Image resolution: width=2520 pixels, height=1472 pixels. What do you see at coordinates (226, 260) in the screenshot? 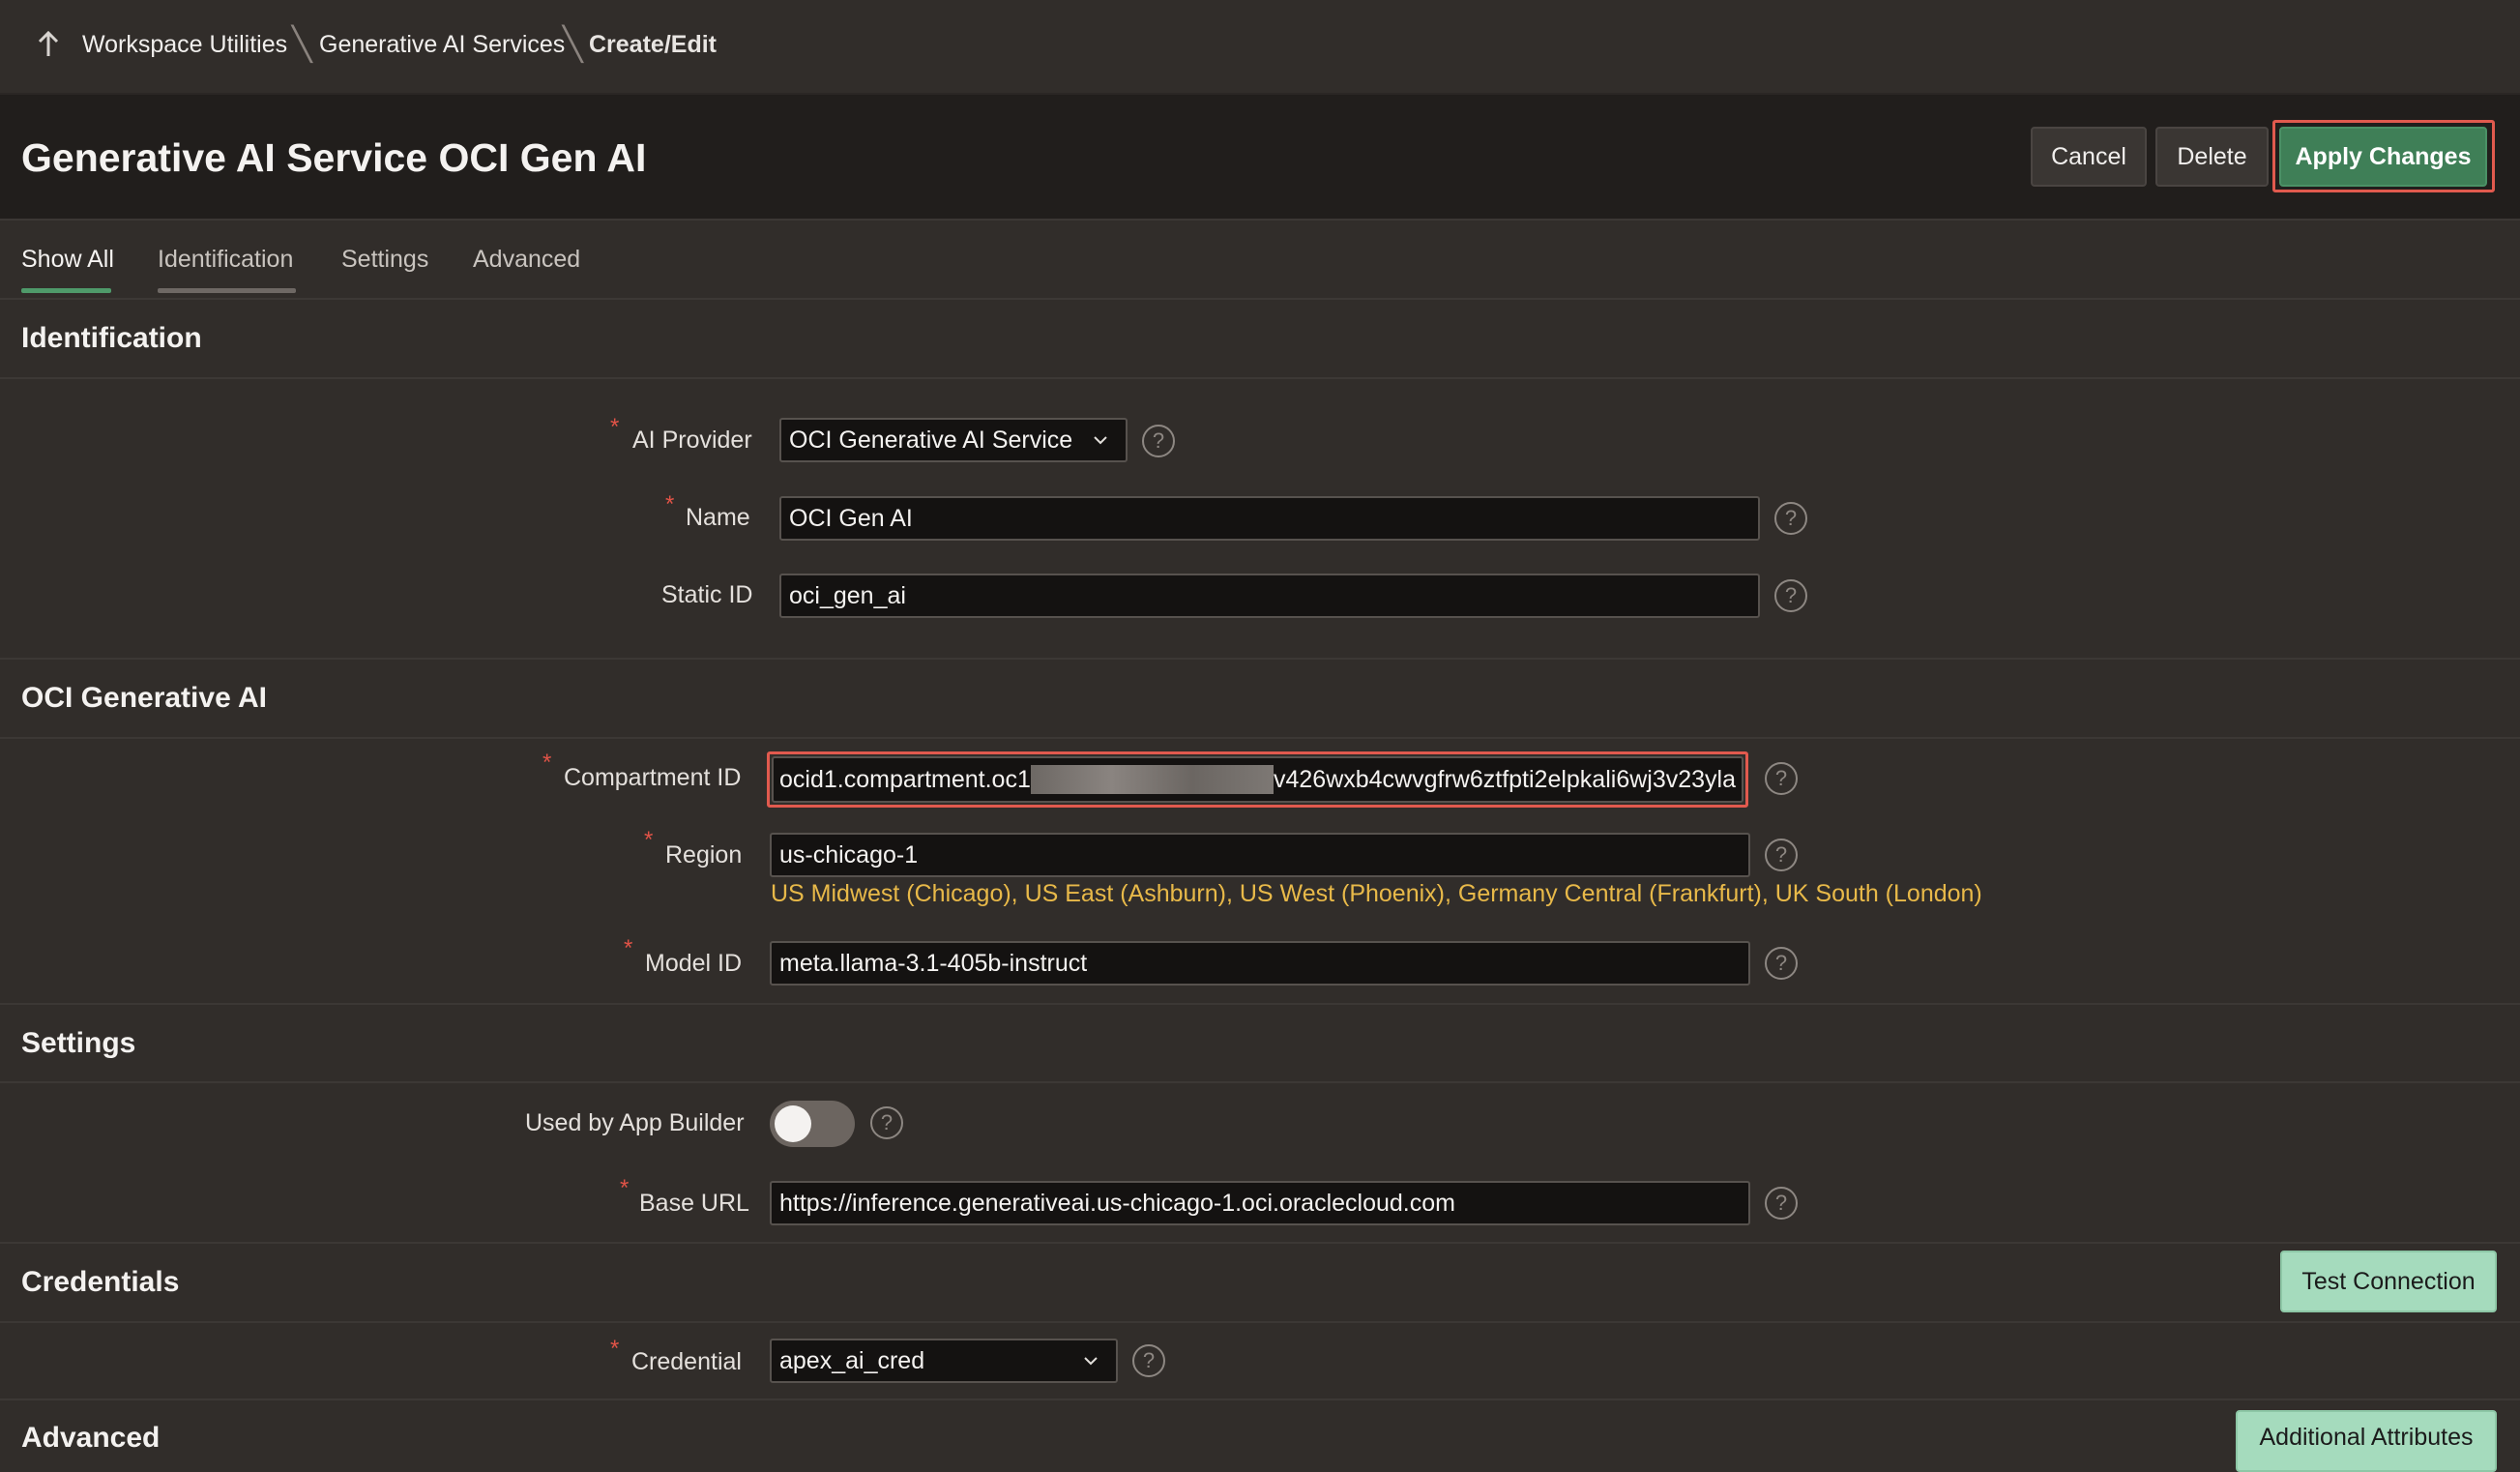
I see `tab-identification: Identification` at bounding box center [226, 260].